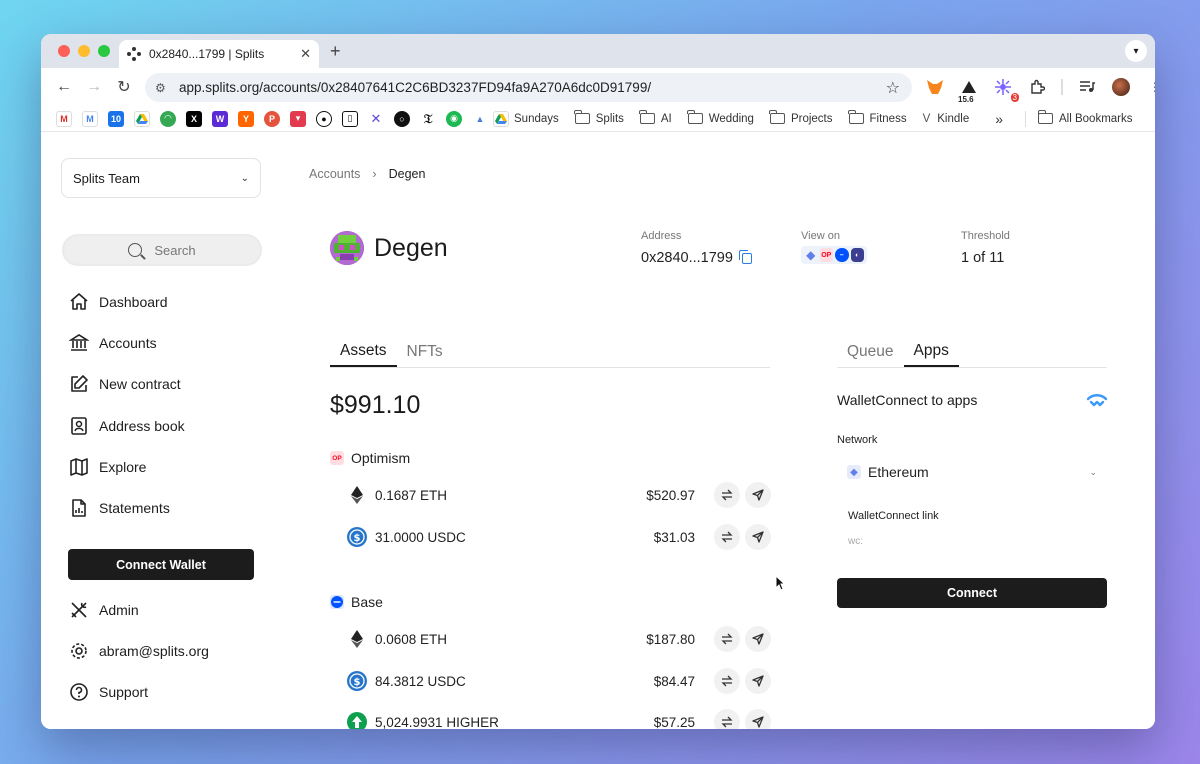  What do you see at coordinates (119, 609) in the screenshot?
I see `sidebar-item-label: Admin` at bounding box center [119, 609].